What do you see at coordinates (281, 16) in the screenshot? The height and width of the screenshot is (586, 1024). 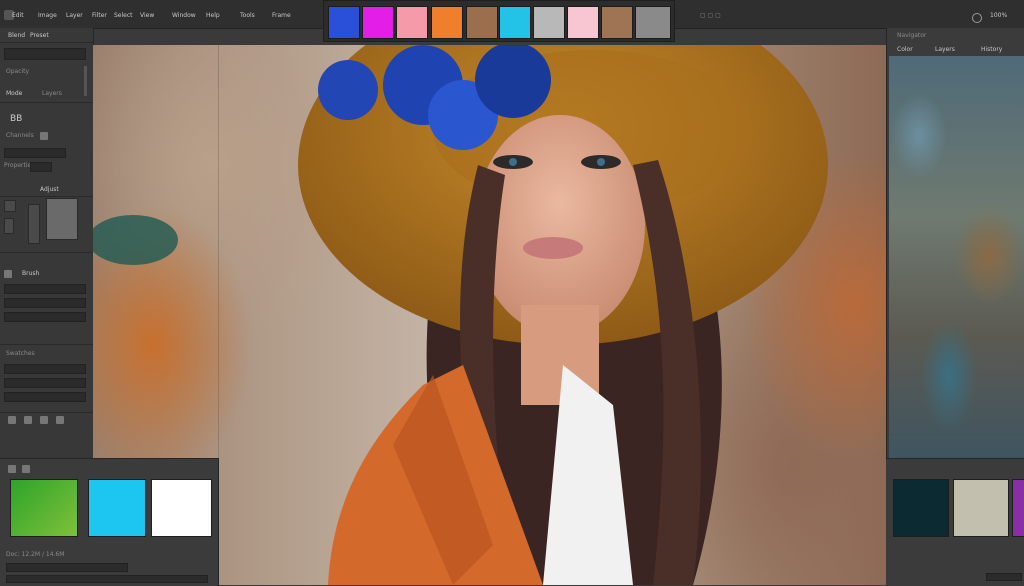 I see `menu-frame: Frame` at bounding box center [281, 16].